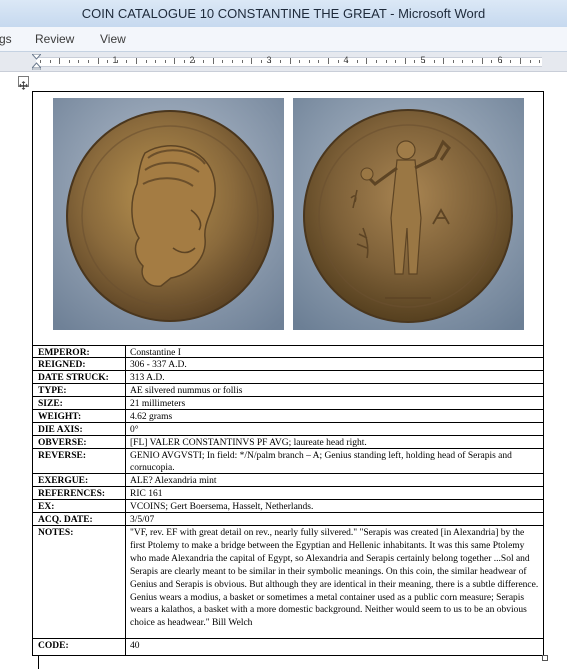 The height and width of the screenshot is (670, 567). I want to click on table-move-handle-icon, so click(23, 83).